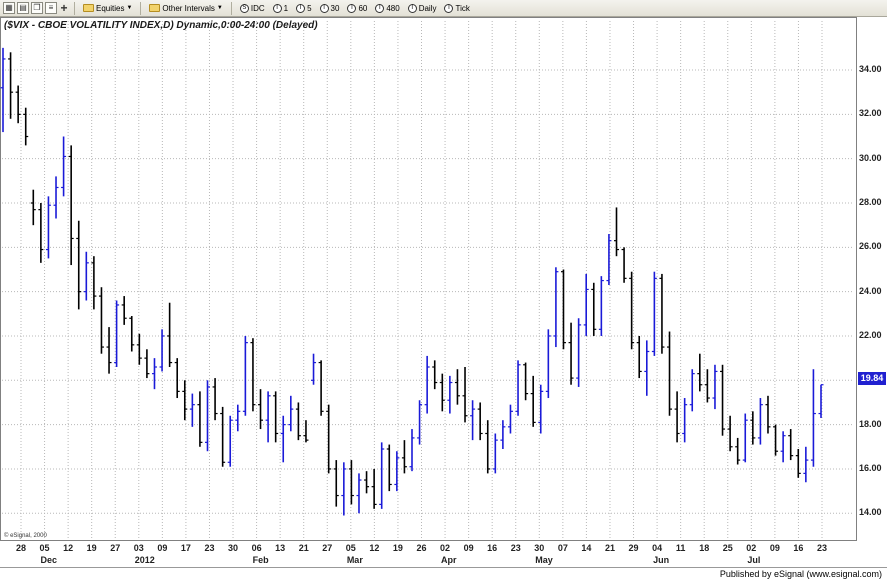 The image size is (887, 580). I want to click on equities-dropdown: Equities ▼, so click(107, 8).